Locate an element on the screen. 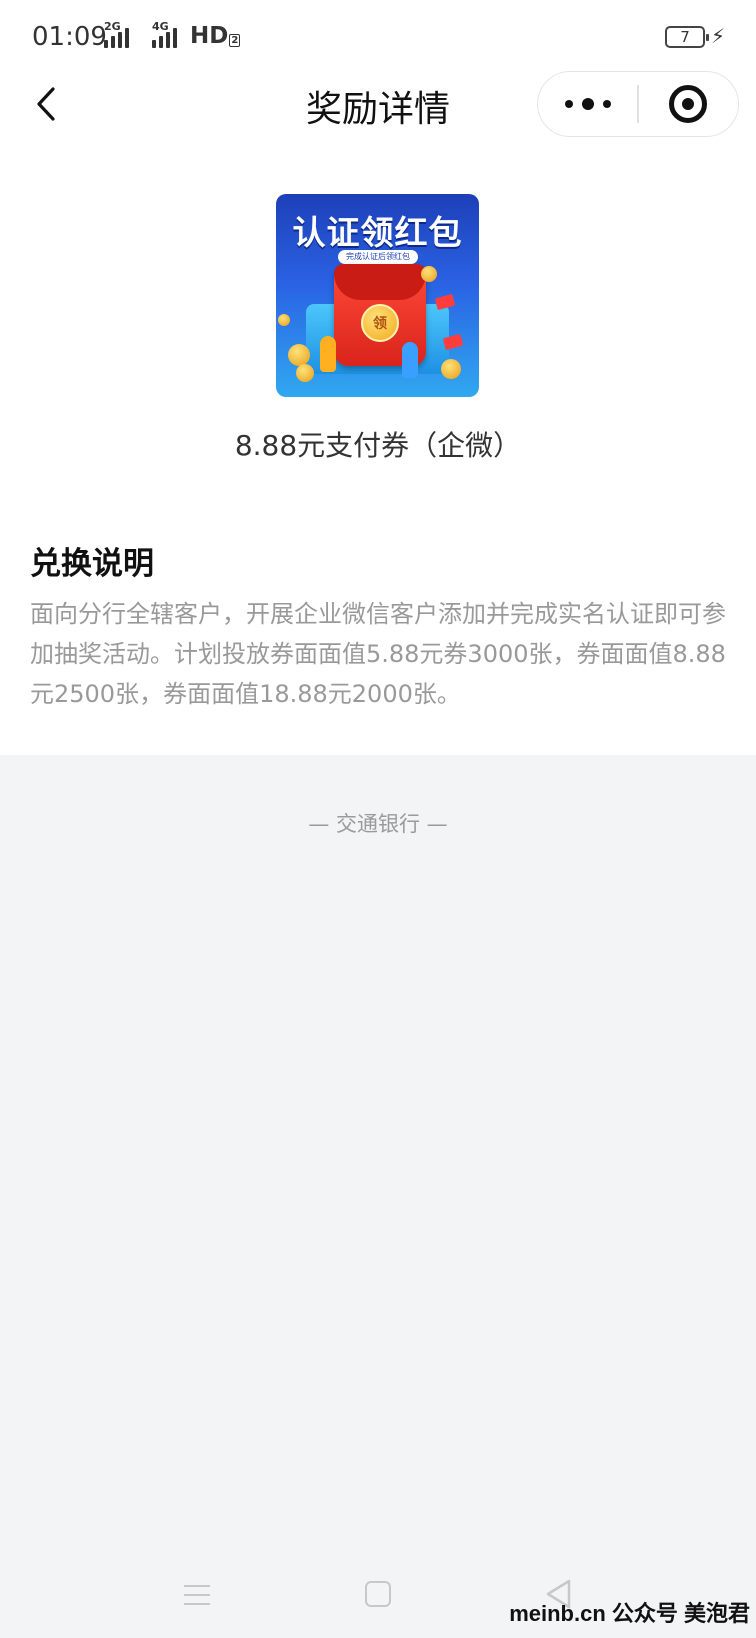  square-home-icon is located at coordinates (378, 1594).